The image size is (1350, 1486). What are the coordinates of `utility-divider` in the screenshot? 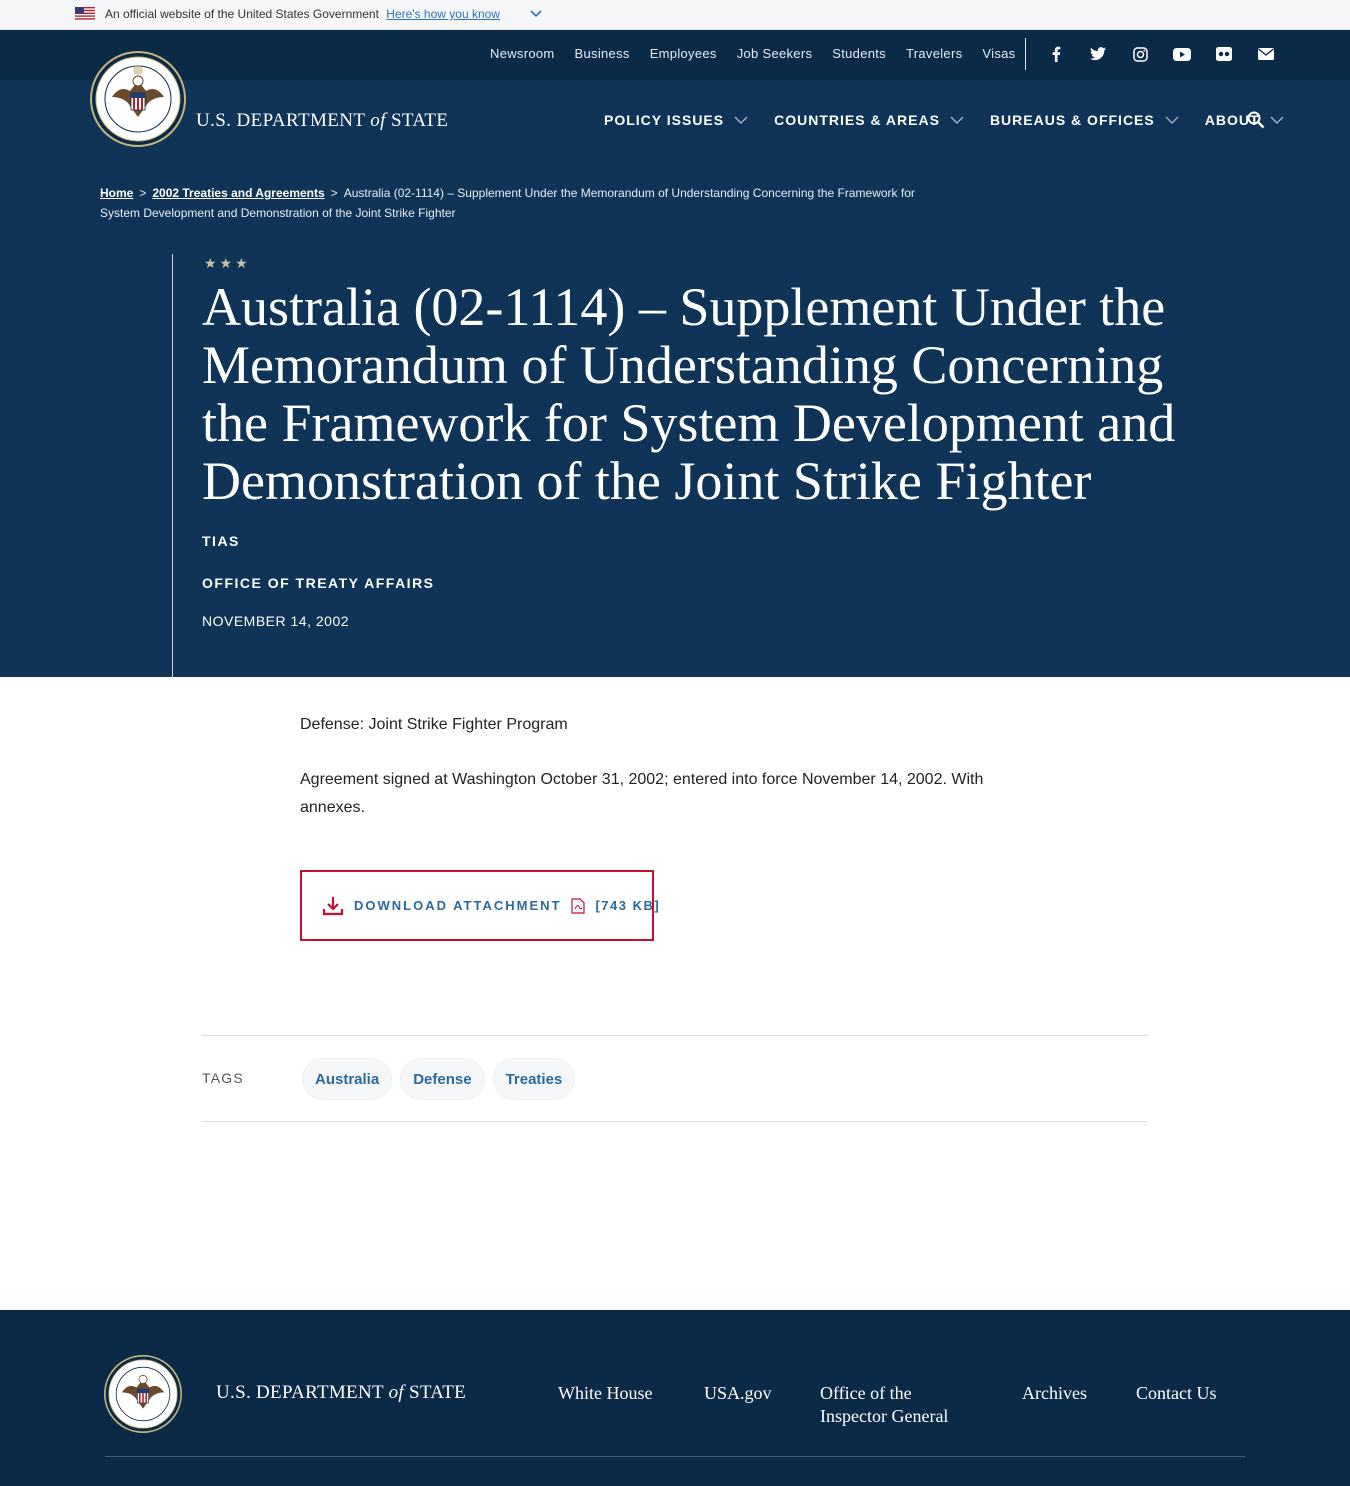 It's located at (1025, 54).